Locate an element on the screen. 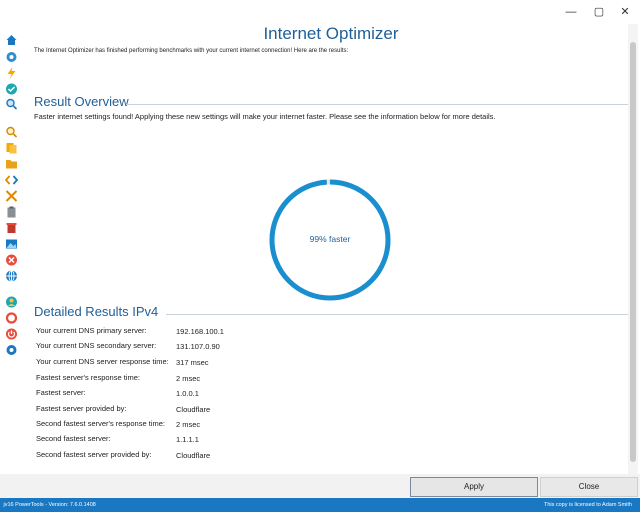  license-text: This copy is licensed to Adam Smith is located at coordinates (587, 505).